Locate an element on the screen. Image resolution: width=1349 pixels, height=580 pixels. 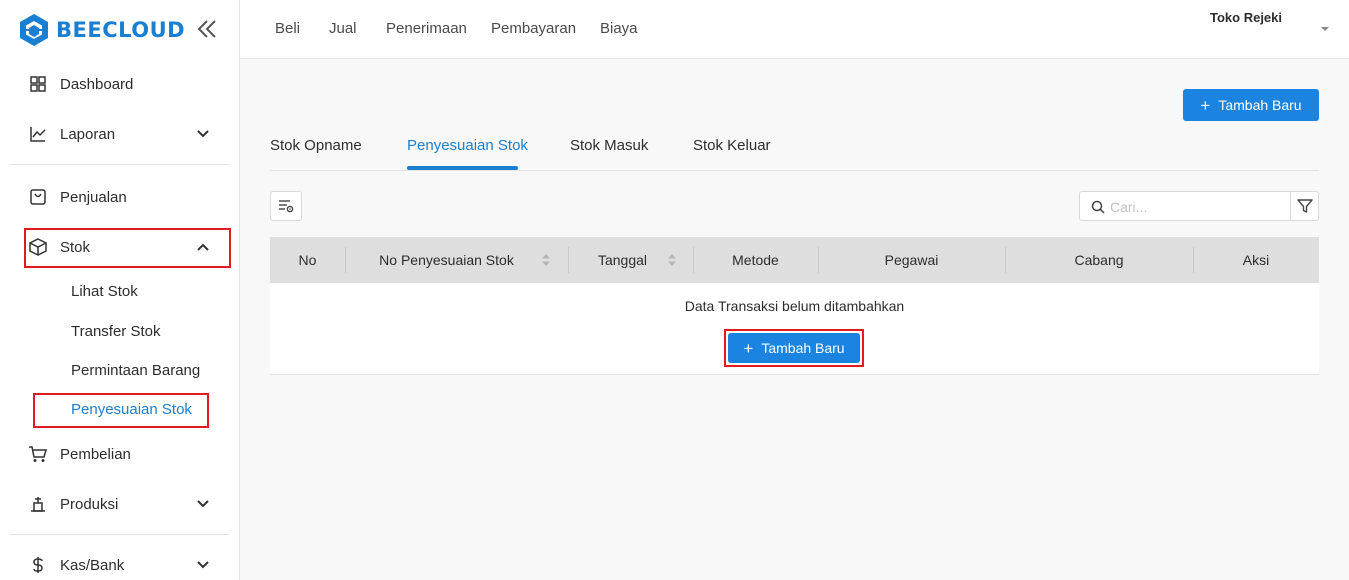
search-icon is located at coordinates (1098, 207).